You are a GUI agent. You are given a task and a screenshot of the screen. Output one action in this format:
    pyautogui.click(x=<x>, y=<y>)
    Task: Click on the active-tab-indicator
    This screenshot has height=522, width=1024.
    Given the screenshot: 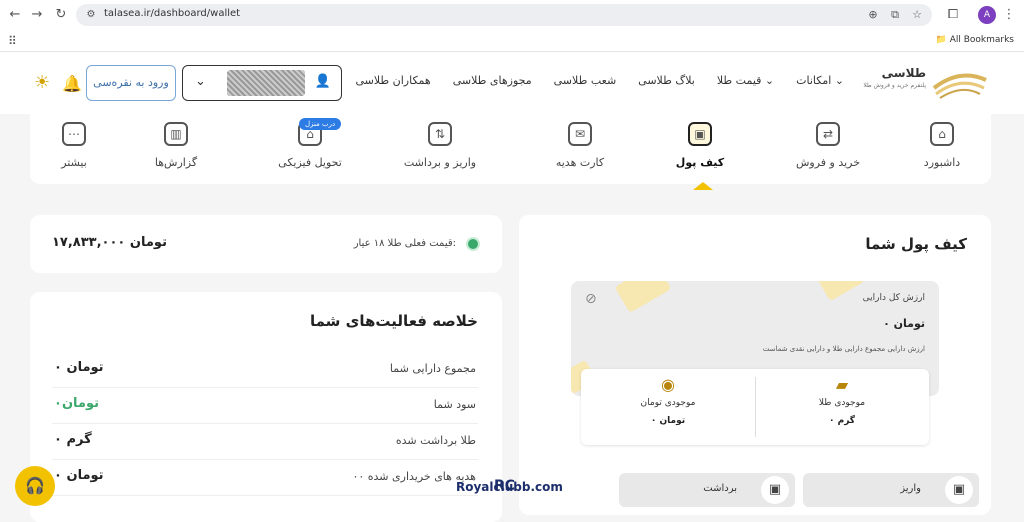 What is the action you would take?
    pyautogui.click(x=703, y=186)
    